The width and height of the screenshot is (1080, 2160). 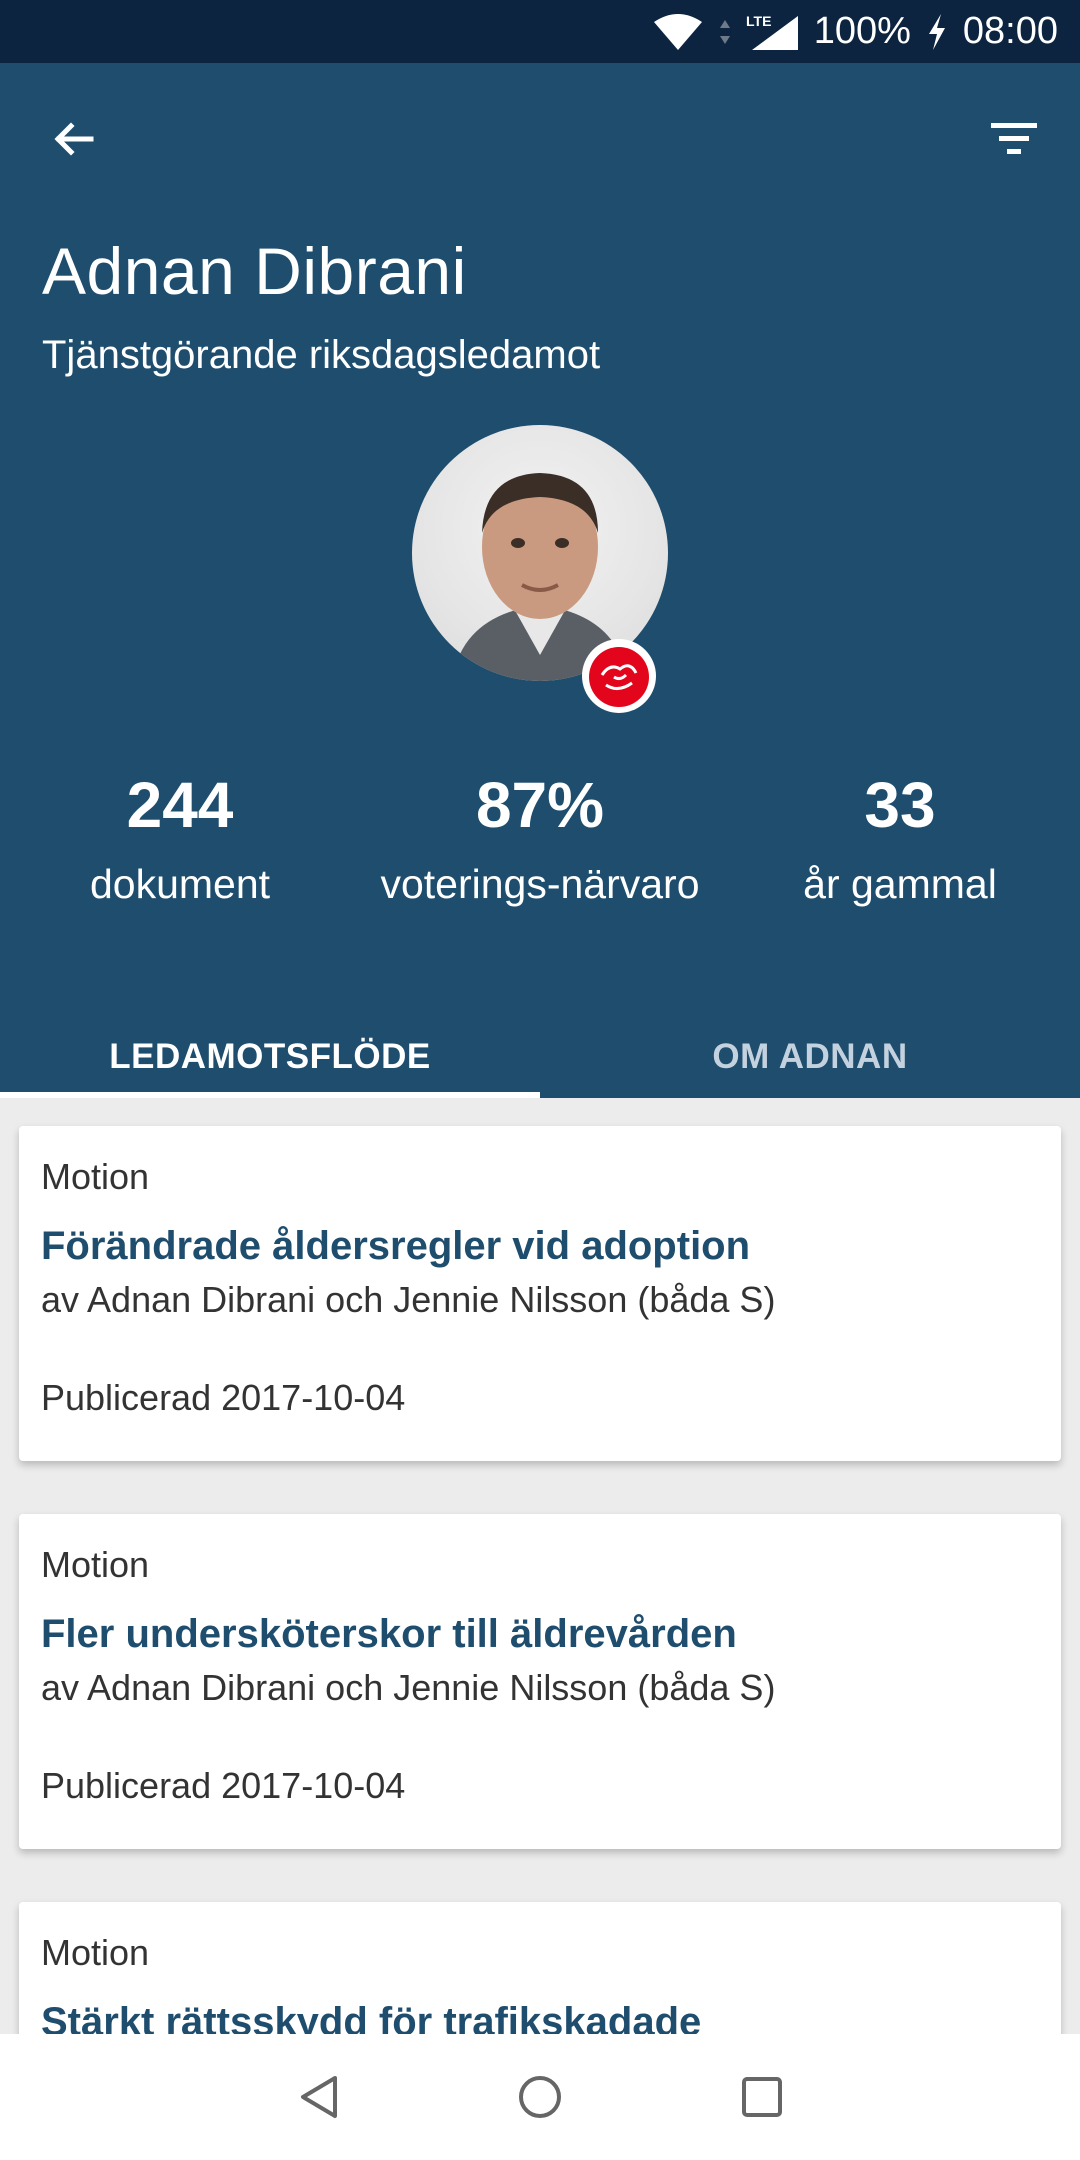 What do you see at coordinates (254, 271) in the screenshot?
I see `member-name: Adnan Dibrani` at bounding box center [254, 271].